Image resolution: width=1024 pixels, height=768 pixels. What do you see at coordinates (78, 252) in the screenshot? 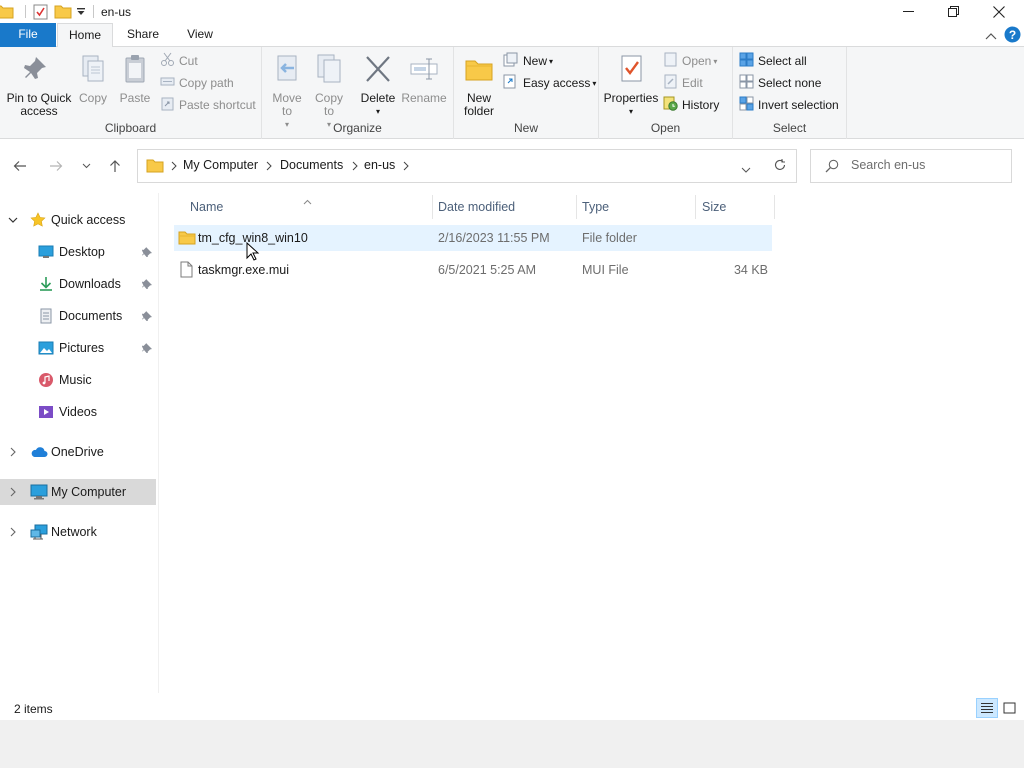
I see `nav-desktop: Desktop` at bounding box center [78, 252].